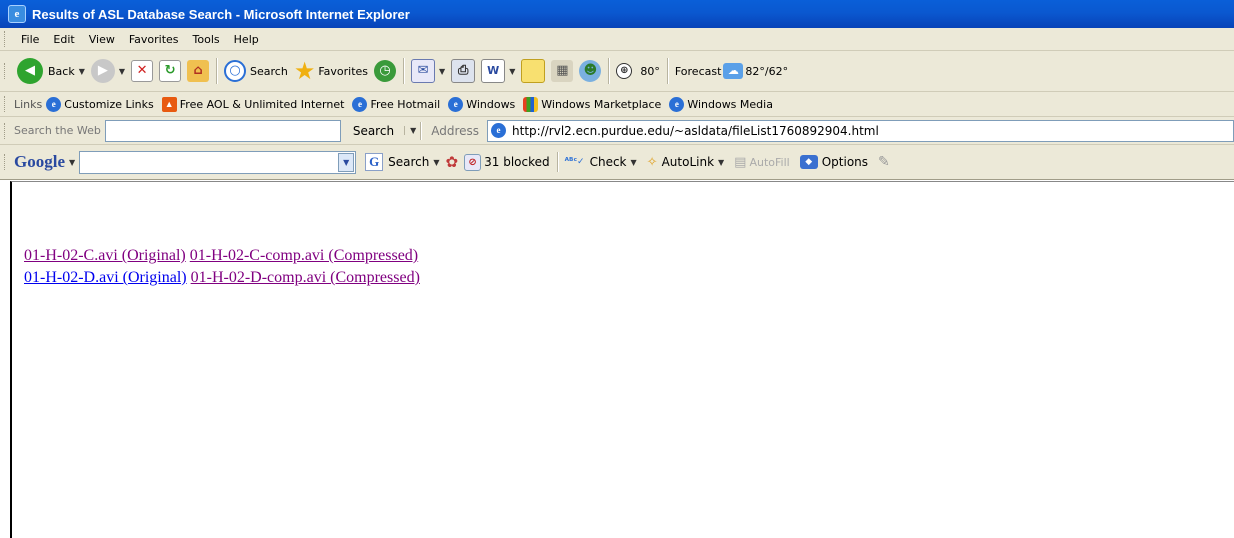 This screenshot has height=538, width=1234. I want to click on link-customize-links: e Customize Links, so click(100, 104).